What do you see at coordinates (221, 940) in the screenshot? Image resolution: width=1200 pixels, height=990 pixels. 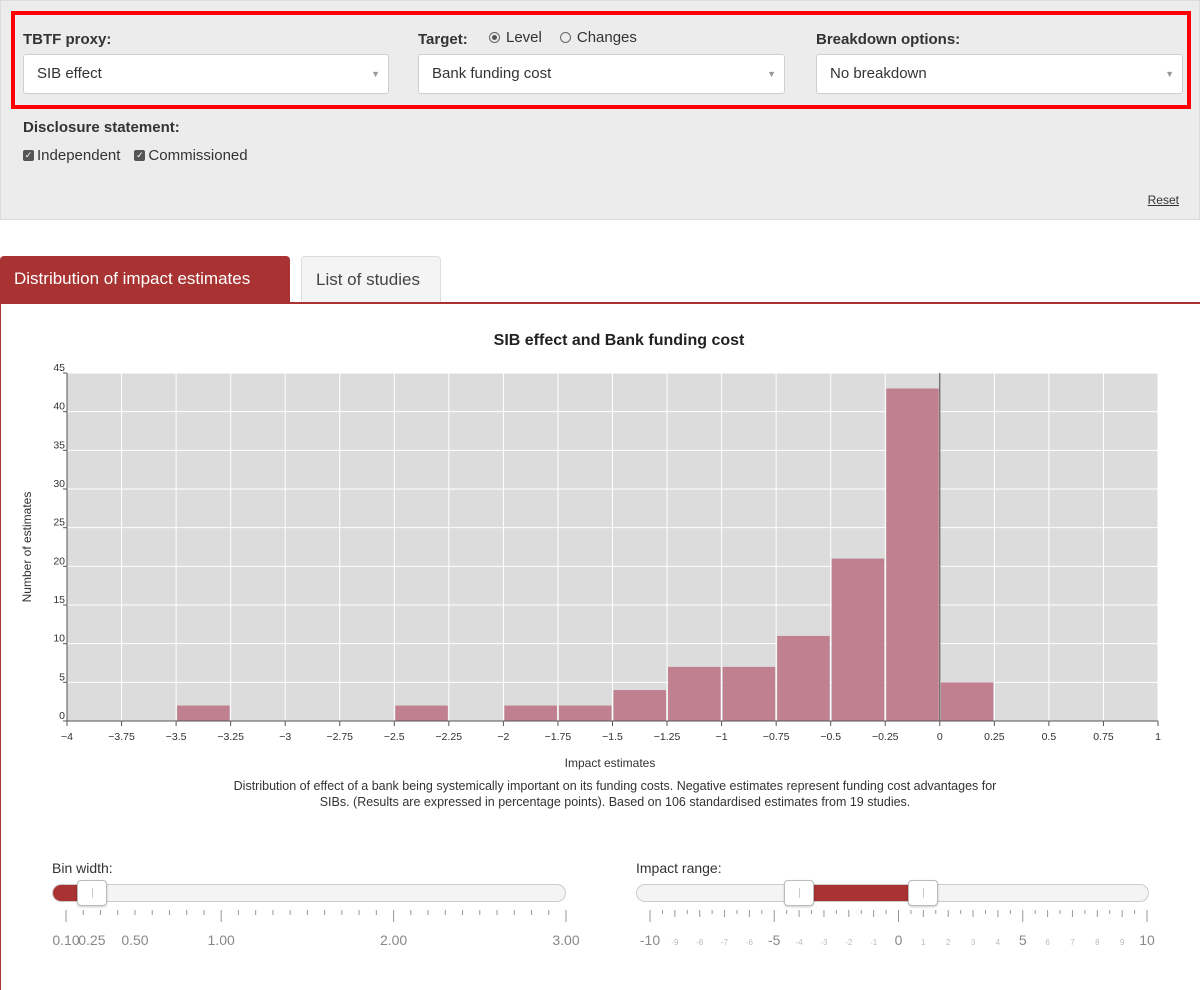 I see `bin-tick-label: 1.00` at bounding box center [221, 940].